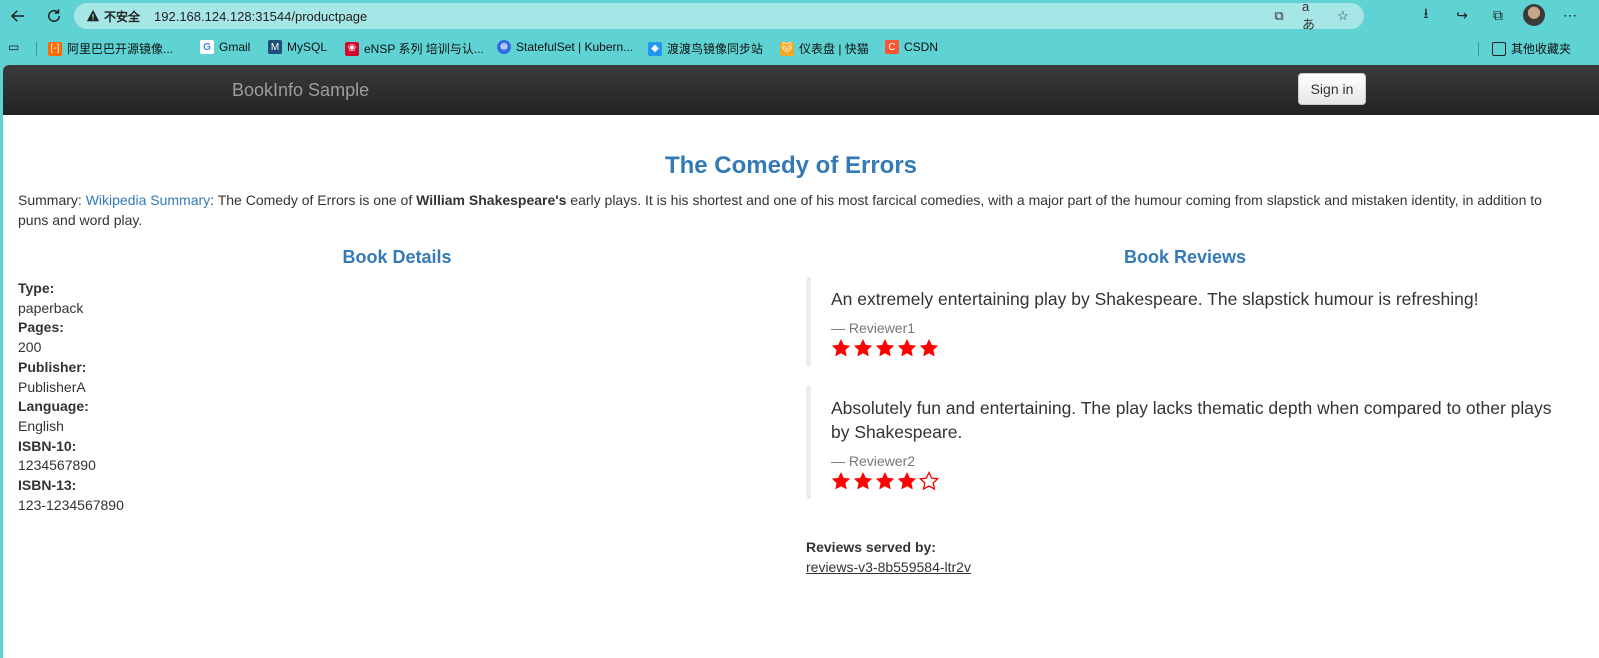 This screenshot has height=658, width=1599. Describe the element at coordinates (1498, 15) in the screenshot. I see `extensions-icon: ⧉` at that location.